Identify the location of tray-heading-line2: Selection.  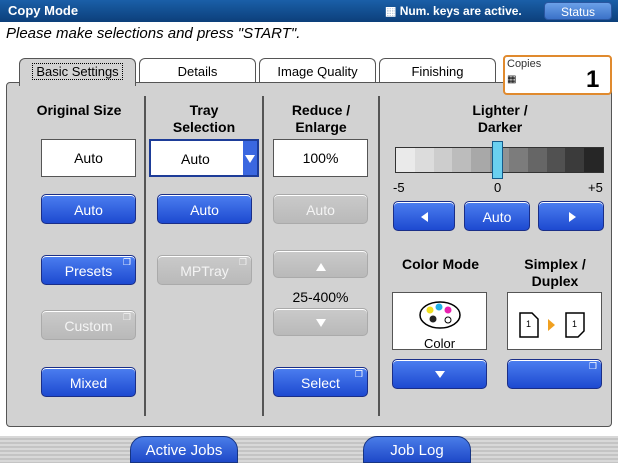
(204, 127).